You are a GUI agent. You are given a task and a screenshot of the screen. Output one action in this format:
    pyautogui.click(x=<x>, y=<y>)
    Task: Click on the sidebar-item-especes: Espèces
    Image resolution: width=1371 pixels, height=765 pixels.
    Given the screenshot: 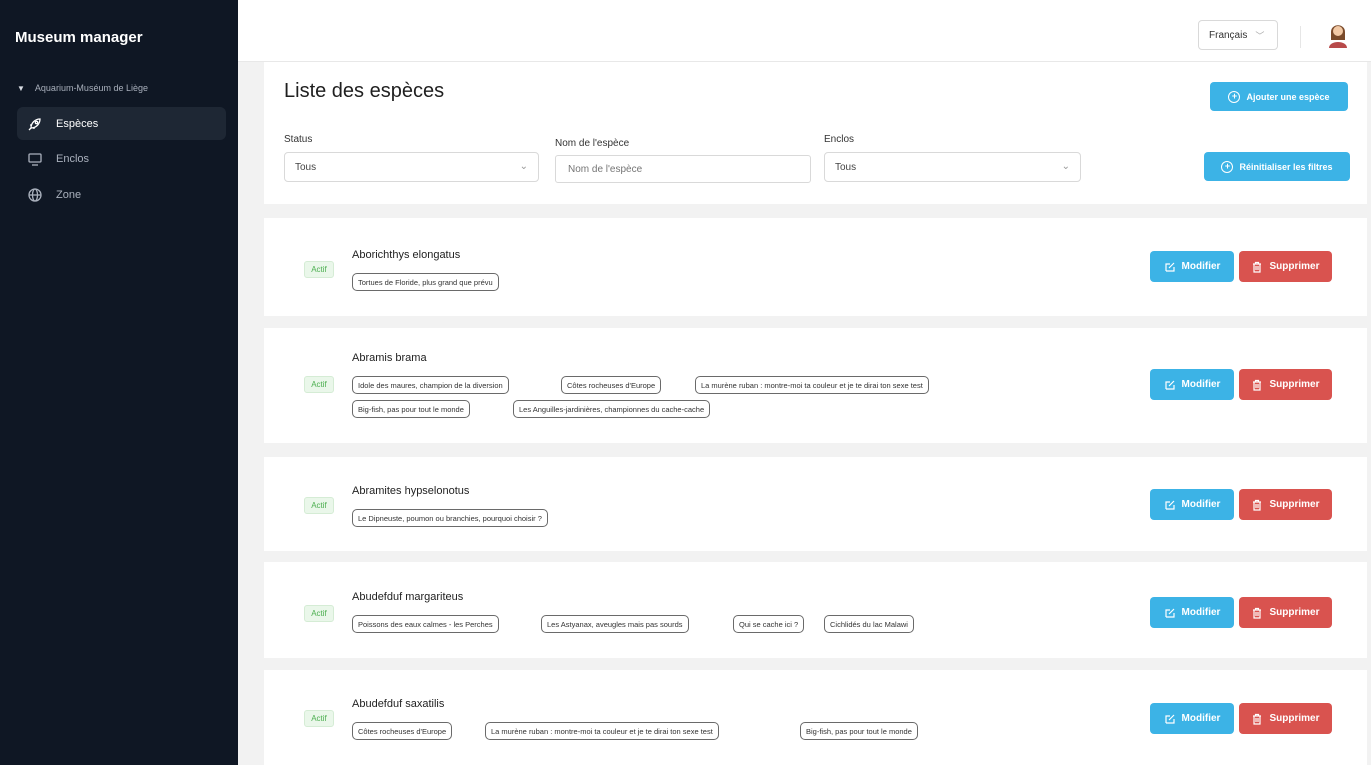 What is the action you would take?
    pyautogui.click(x=121, y=123)
    